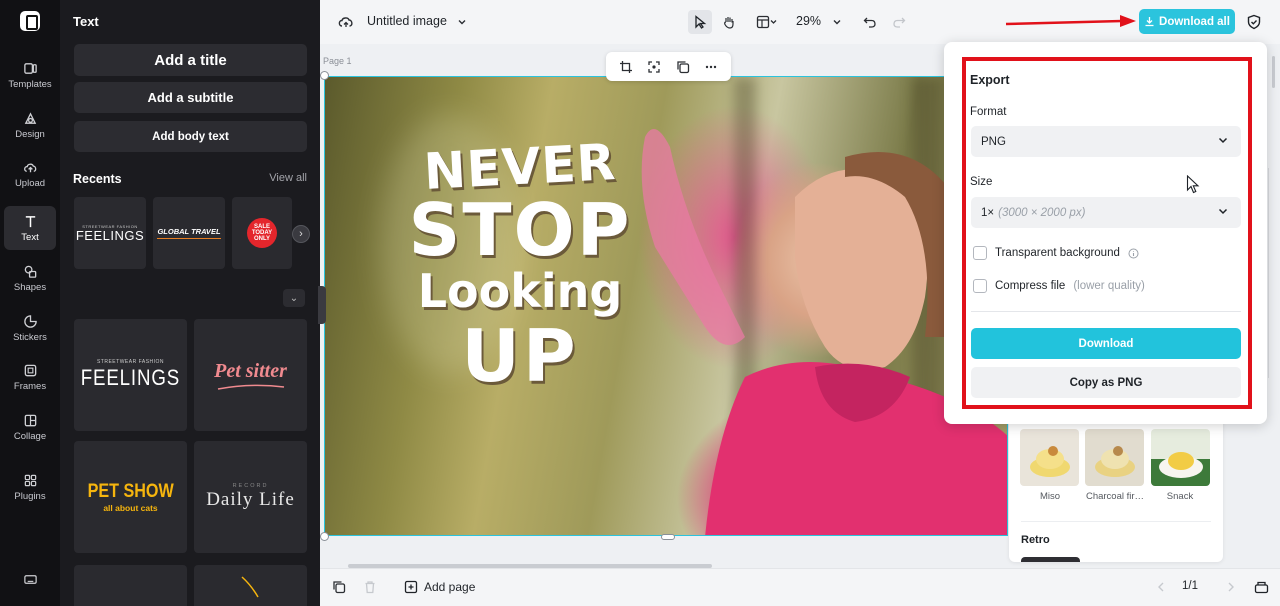 The height and width of the screenshot is (606, 1280). I want to click on recents-next-button: ›, so click(301, 234).